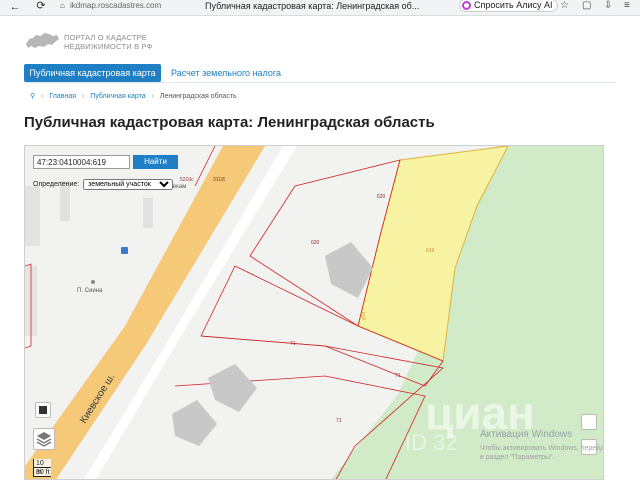 The height and width of the screenshot is (480, 640). What do you see at coordinates (564, 6) in the screenshot?
I see `bookmark-icon: ☆` at bounding box center [564, 6].